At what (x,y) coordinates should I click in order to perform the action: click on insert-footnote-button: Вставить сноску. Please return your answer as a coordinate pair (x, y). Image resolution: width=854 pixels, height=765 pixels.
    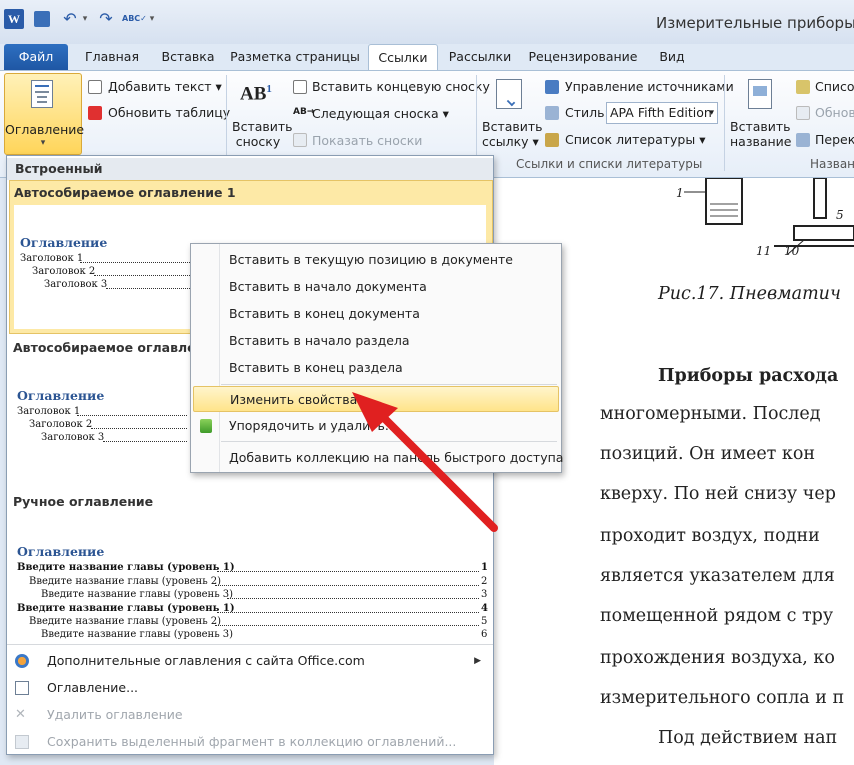
    Looking at the image, I should click on (262, 134).